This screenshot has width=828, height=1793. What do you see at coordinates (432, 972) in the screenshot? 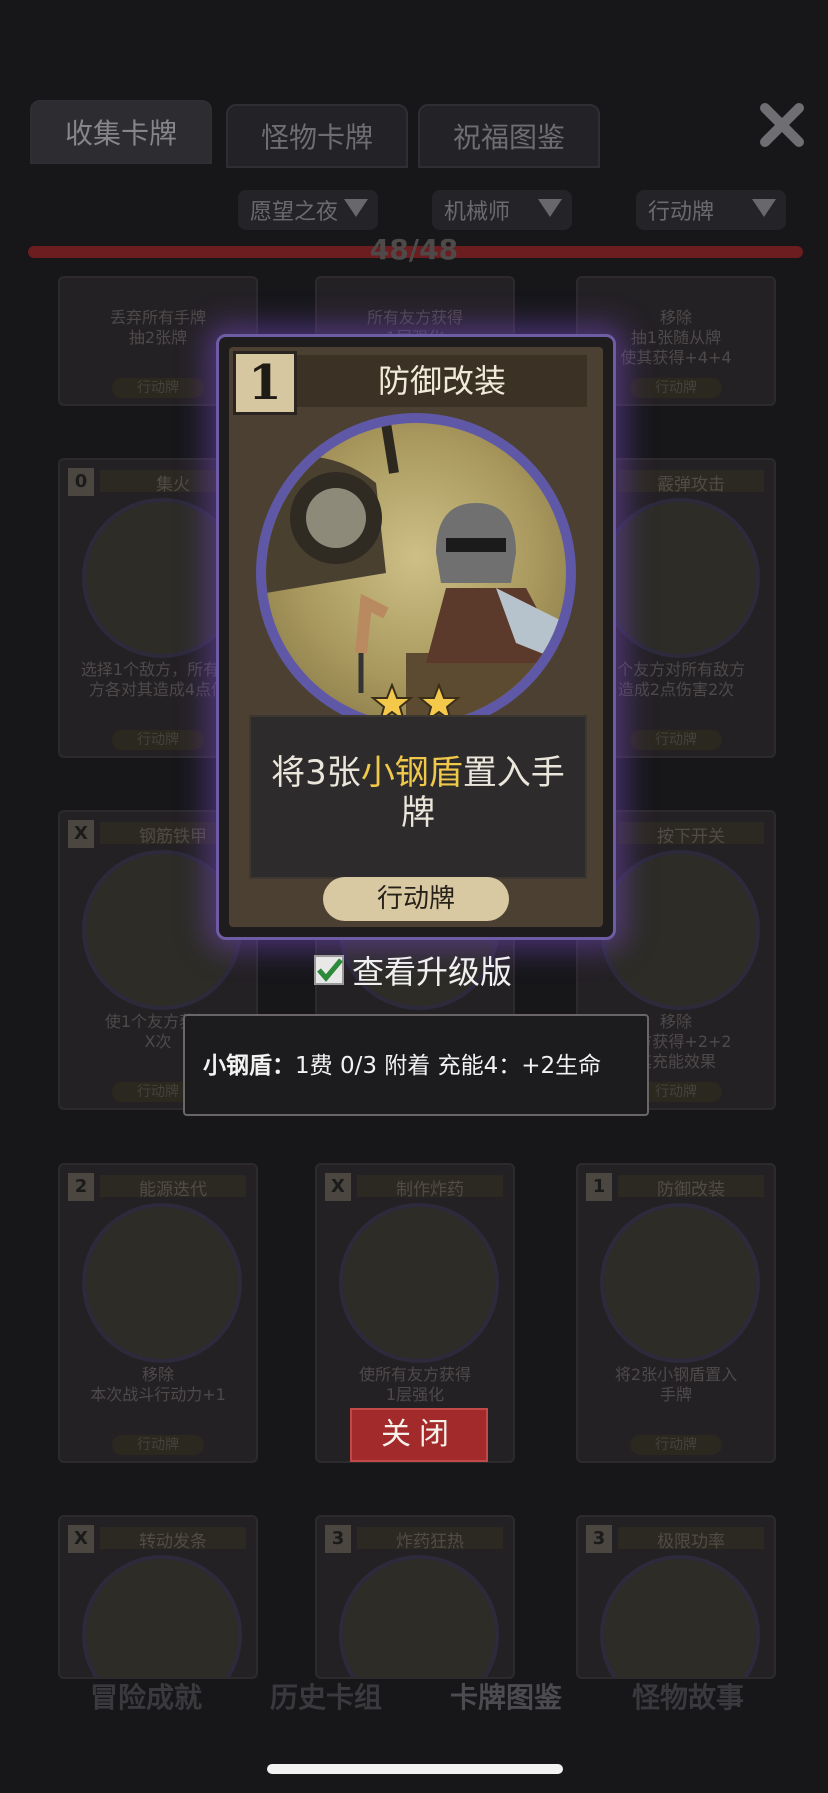
I see `upgrade-label: 查看升级版` at bounding box center [432, 972].